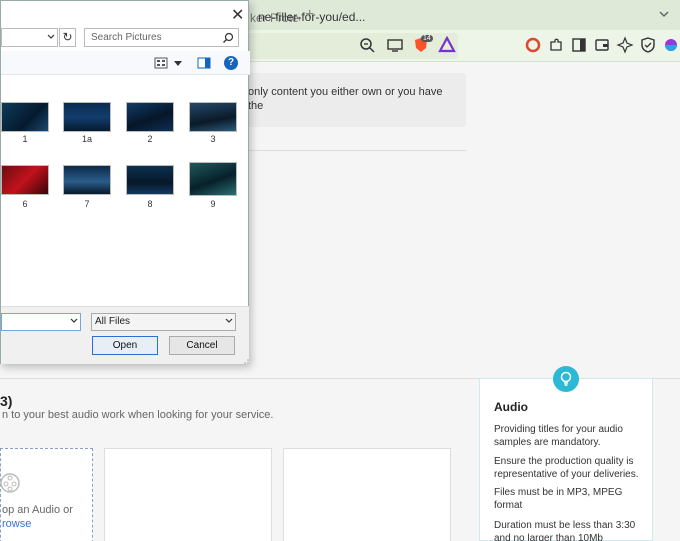 The width and height of the screenshot is (680, 541). I want to click on thumbnail-label: 1, so click(25, 139).